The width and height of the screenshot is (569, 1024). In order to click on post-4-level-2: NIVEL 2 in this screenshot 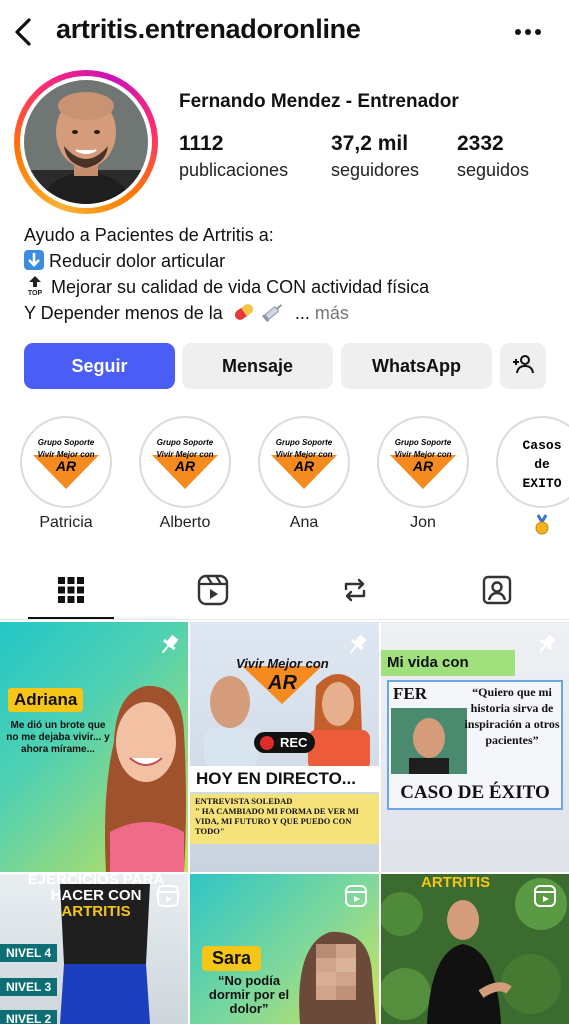, I will do `click(29, 1017)`.